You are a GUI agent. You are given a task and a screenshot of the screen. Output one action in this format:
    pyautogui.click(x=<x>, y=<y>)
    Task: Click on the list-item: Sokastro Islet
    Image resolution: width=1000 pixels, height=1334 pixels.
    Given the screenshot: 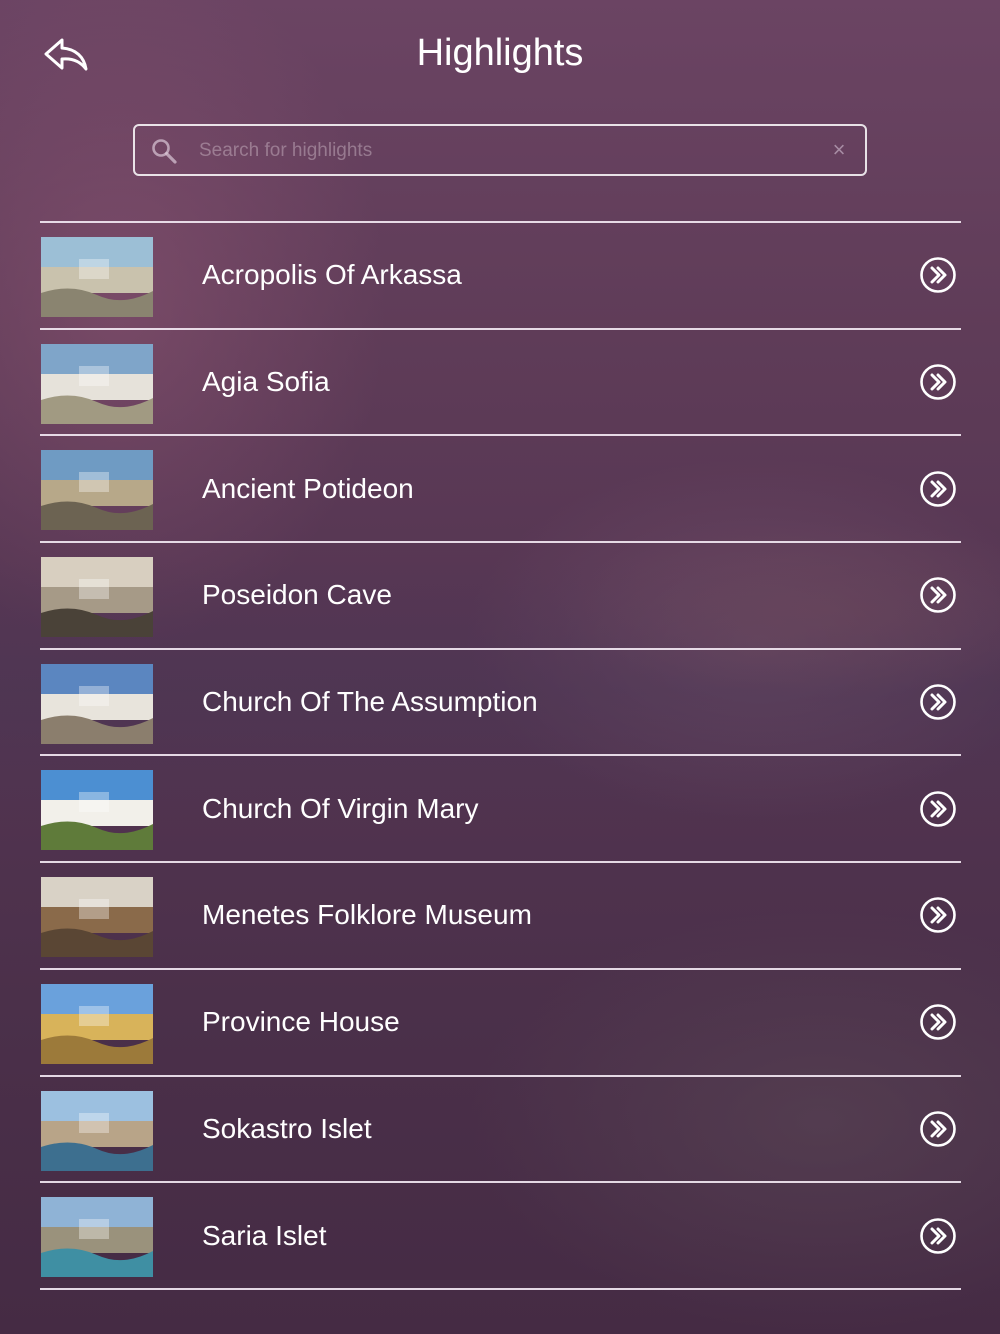 What is the action you would take?
    pyautogui.click(x=500, y=1129)
    